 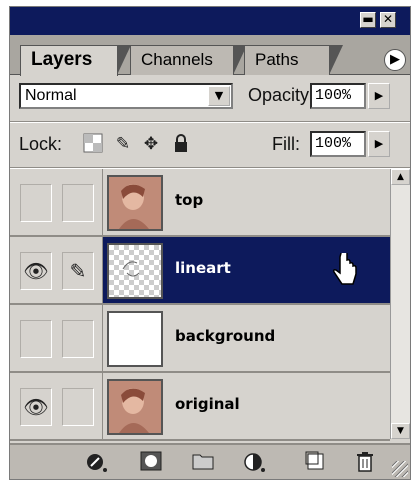 I want to click on layer-name: top, so click(x=189, y=200).